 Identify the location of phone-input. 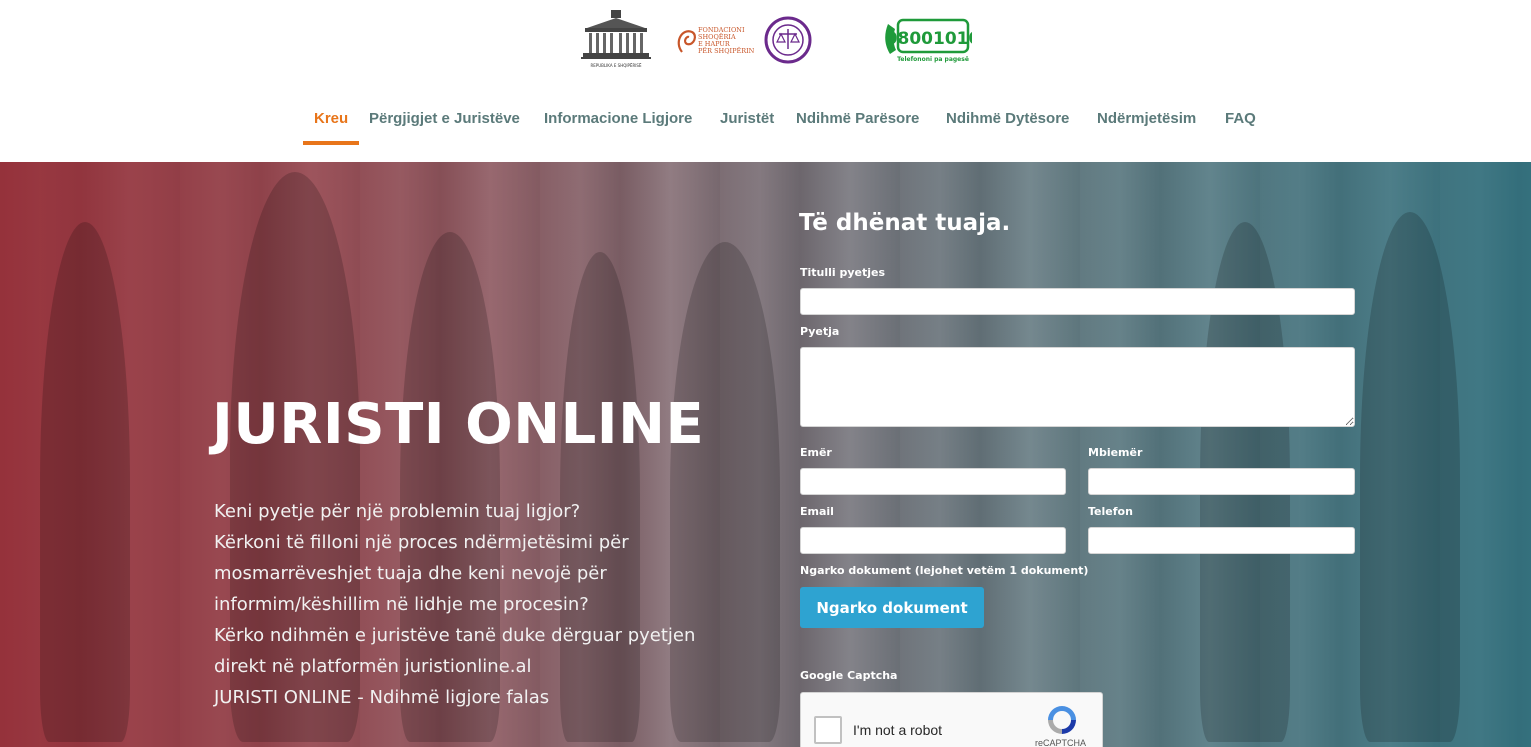
(1221, 540).